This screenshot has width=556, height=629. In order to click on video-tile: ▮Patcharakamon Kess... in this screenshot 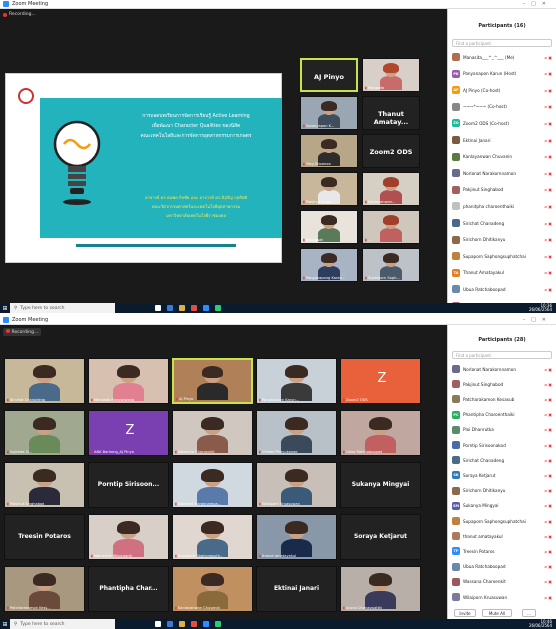, I will do `click(44, 589)`.